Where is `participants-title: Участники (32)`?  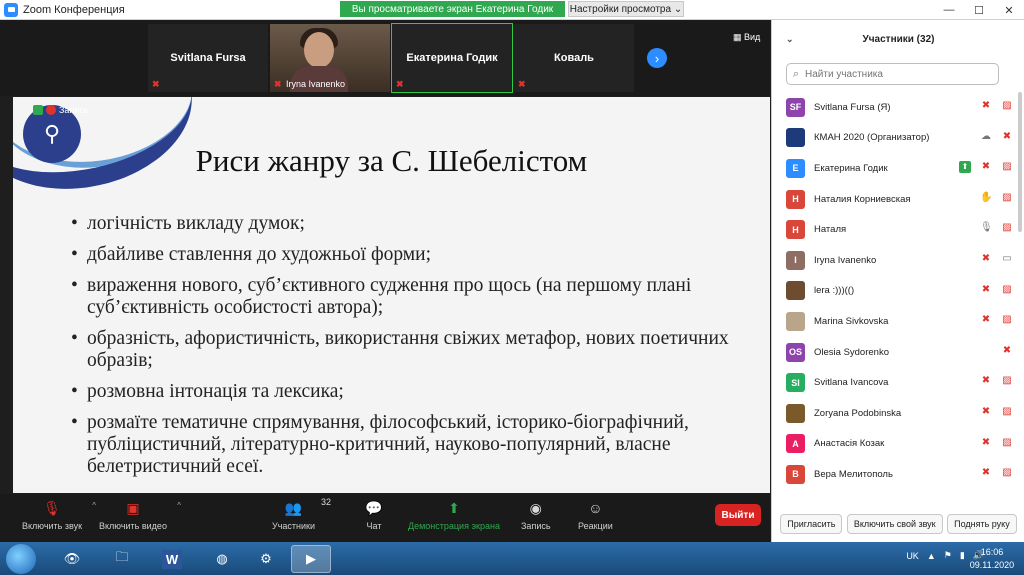
participants-title: Участники (32) is located at coordinates (898, 39).